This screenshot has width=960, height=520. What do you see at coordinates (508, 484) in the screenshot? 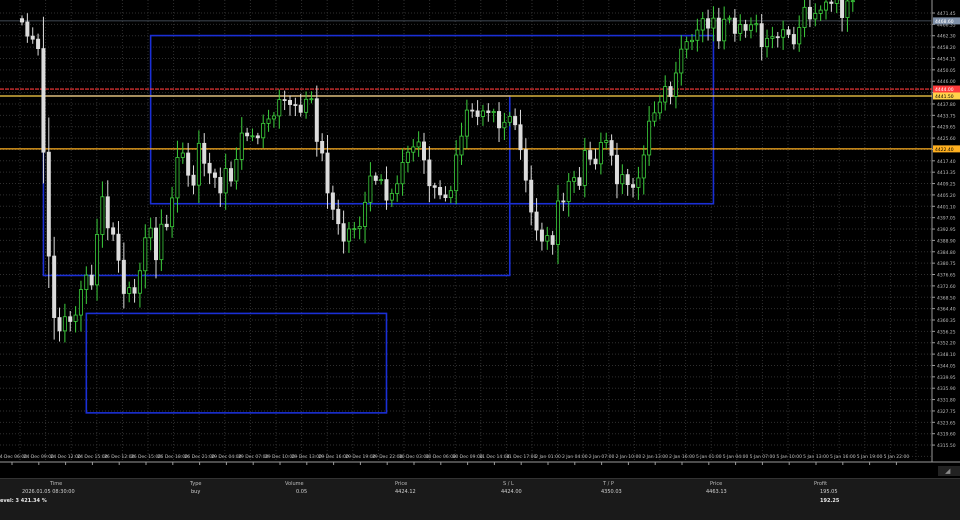
I see `col-sl: S / L` at bounding box center [508, 484].